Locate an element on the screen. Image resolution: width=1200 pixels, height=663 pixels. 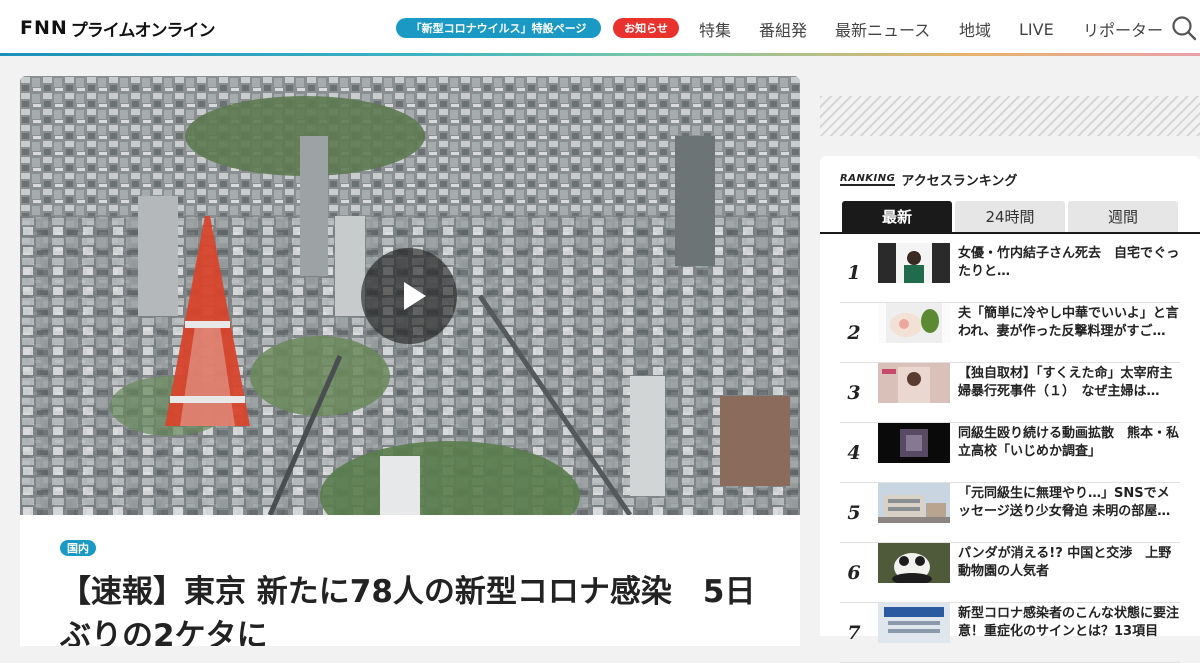
tab-24h: 24時間 is located at coordinates (1010, 216).